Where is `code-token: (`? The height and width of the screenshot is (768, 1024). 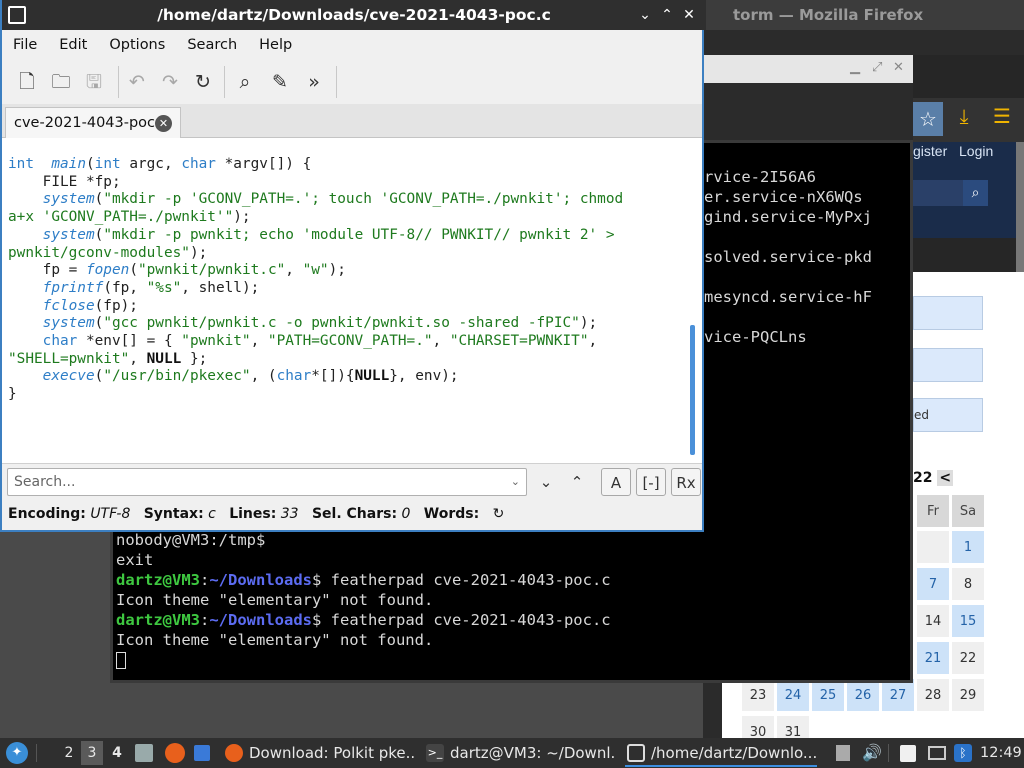 code-token: ( is located at coordinates (99, 234).